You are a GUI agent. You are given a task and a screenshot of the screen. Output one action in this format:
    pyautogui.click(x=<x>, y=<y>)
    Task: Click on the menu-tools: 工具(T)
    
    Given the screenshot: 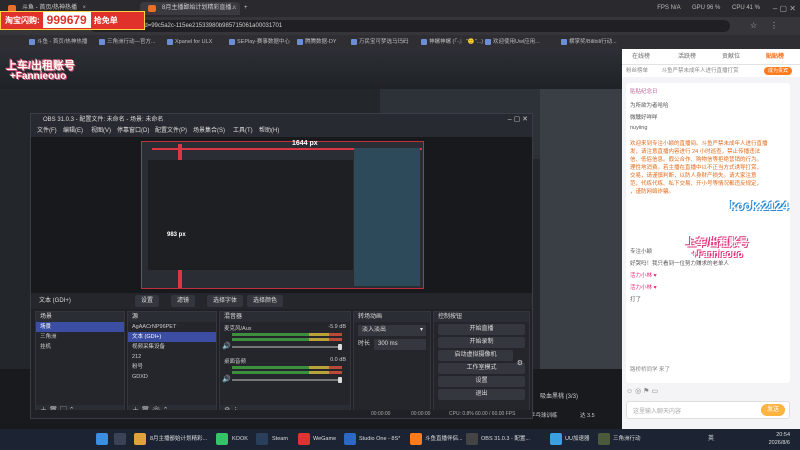 What is the action you would take?
    pyautogui.click(x=243, y=131)
    